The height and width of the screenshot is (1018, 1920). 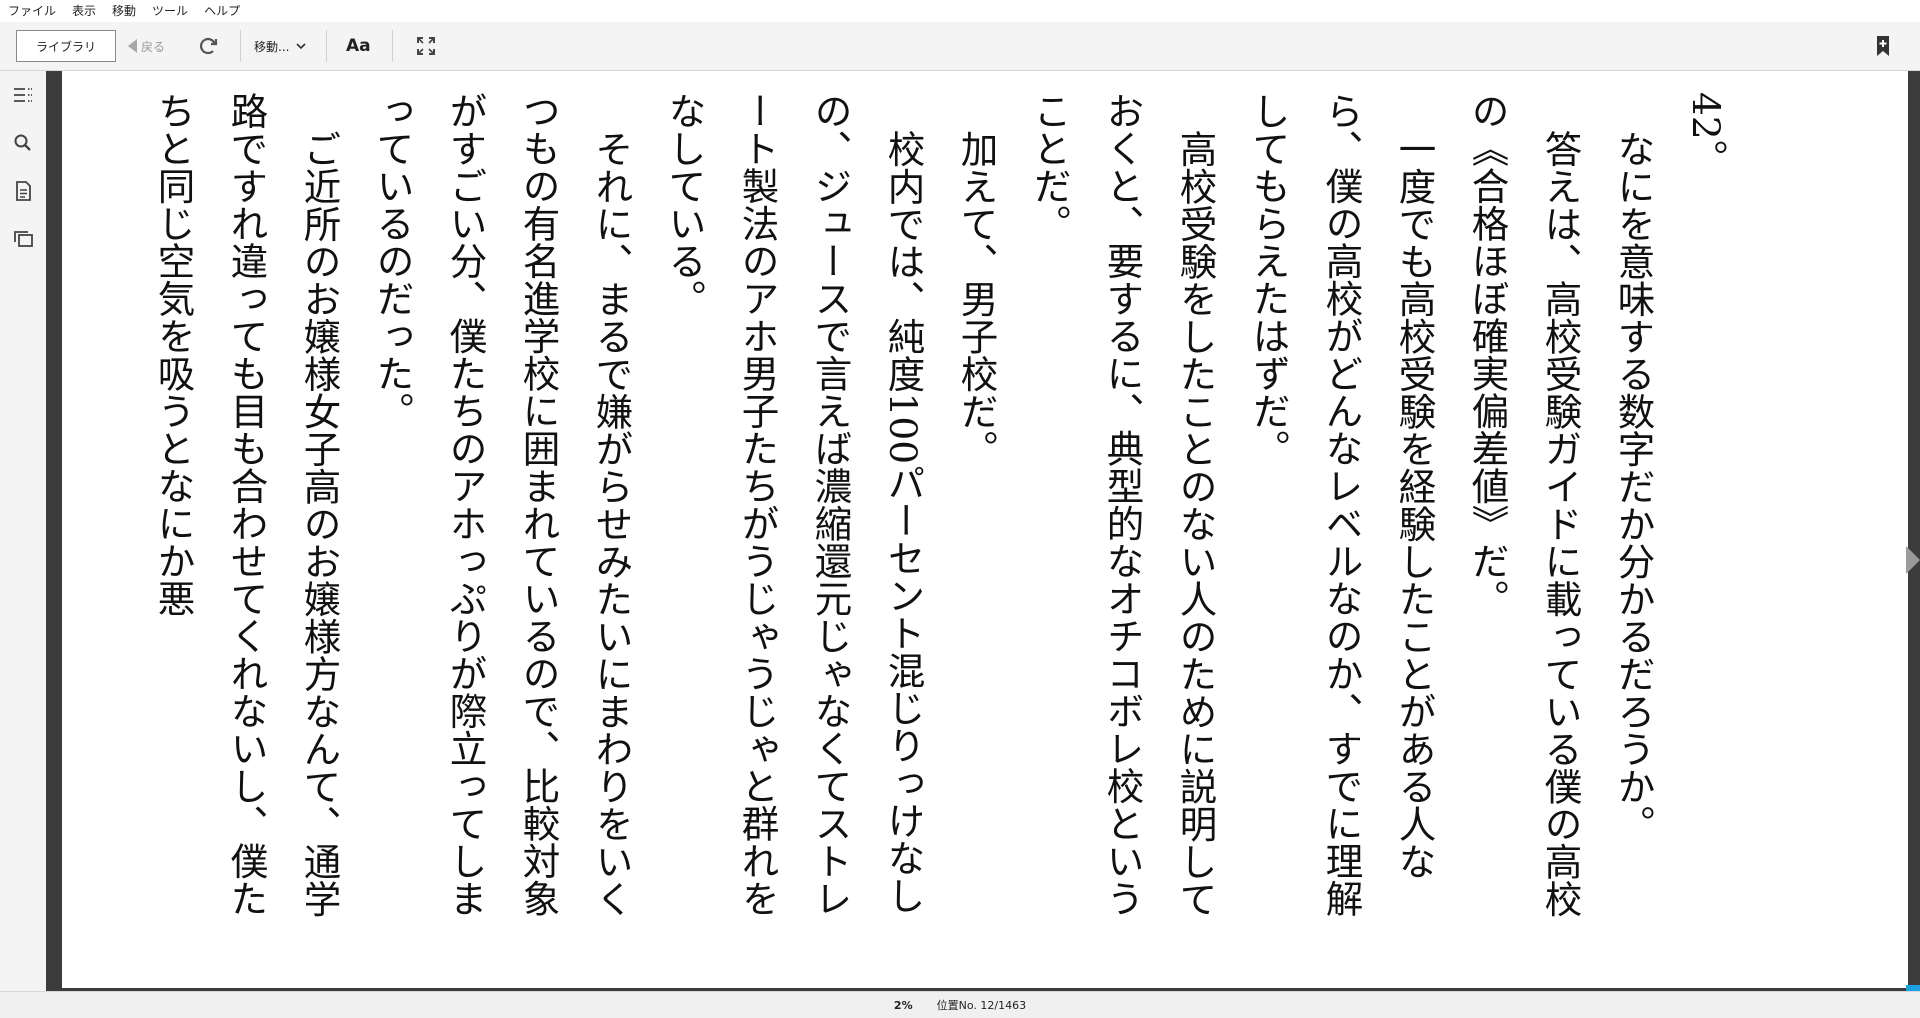 What do you see at coordinates (1633, 486) in the screenshot?
I see `paragraph: なにを意味する数字だか分かるだろうか。` at bounding box center [1633, 486].